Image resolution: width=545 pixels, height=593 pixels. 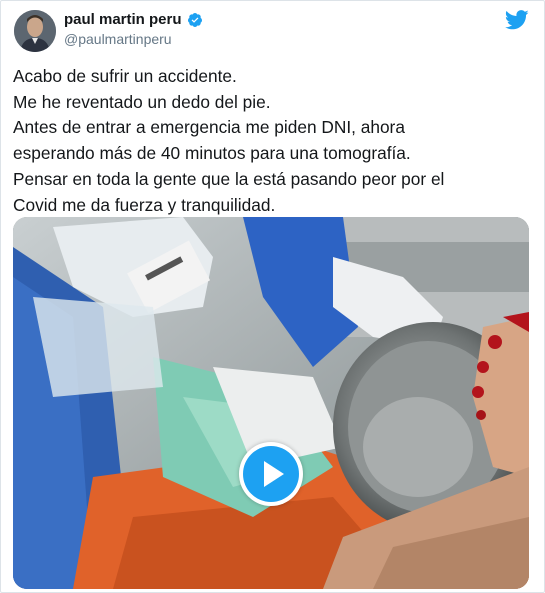 I want to click on tweet-line: Acabo de sufrir un accidente., so click(x=125, y=76).